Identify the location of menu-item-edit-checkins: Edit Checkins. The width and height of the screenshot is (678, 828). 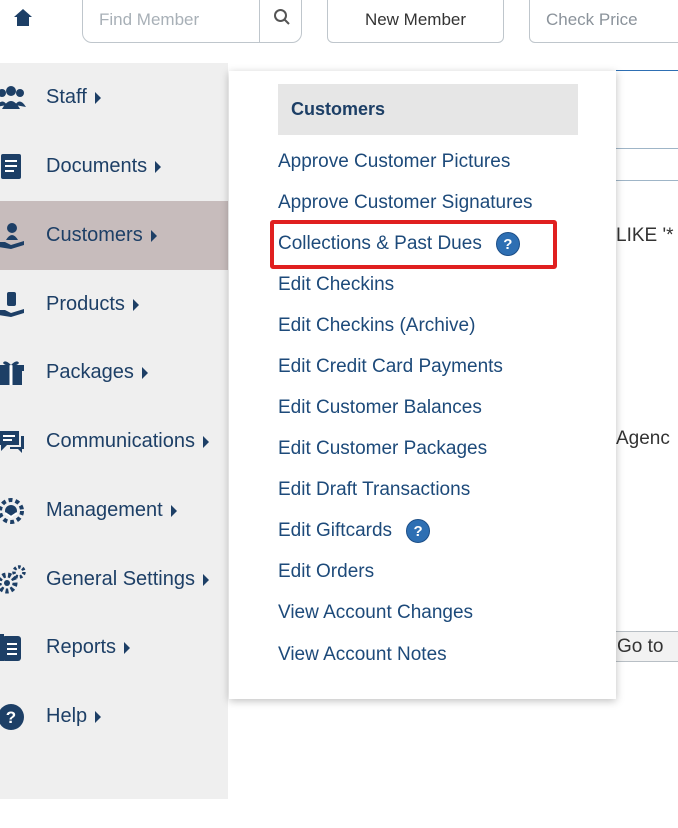
(336, 285).